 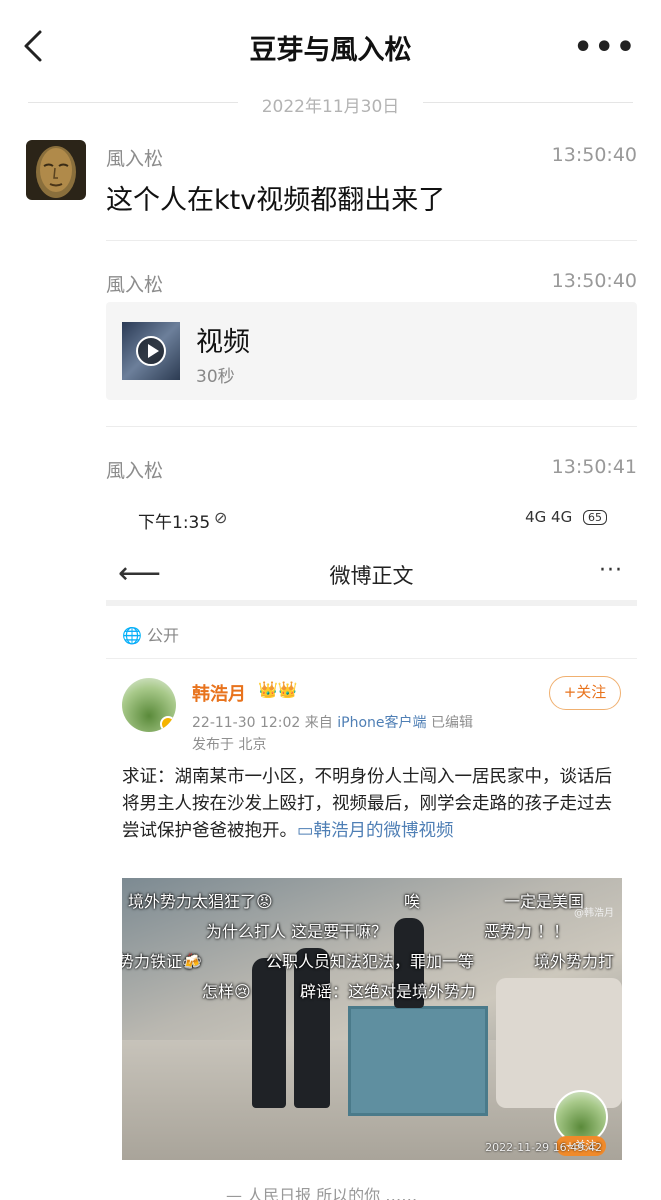 What do you see at coordinates (229, 745) in the screenshot?
I see `post-location: 发布于 北京` at bounding box center [229, 745].